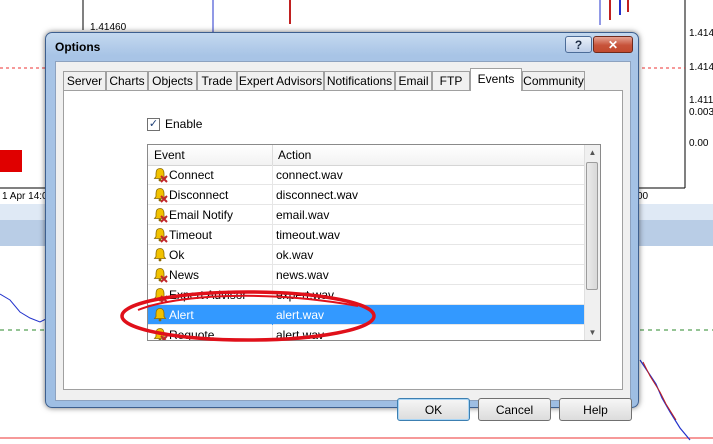 This screenshot has width=713, height=444. What do you see at coordinates (184, 275) in the screenshot?
I see `event-name: News` at bounding box center [184, 275].